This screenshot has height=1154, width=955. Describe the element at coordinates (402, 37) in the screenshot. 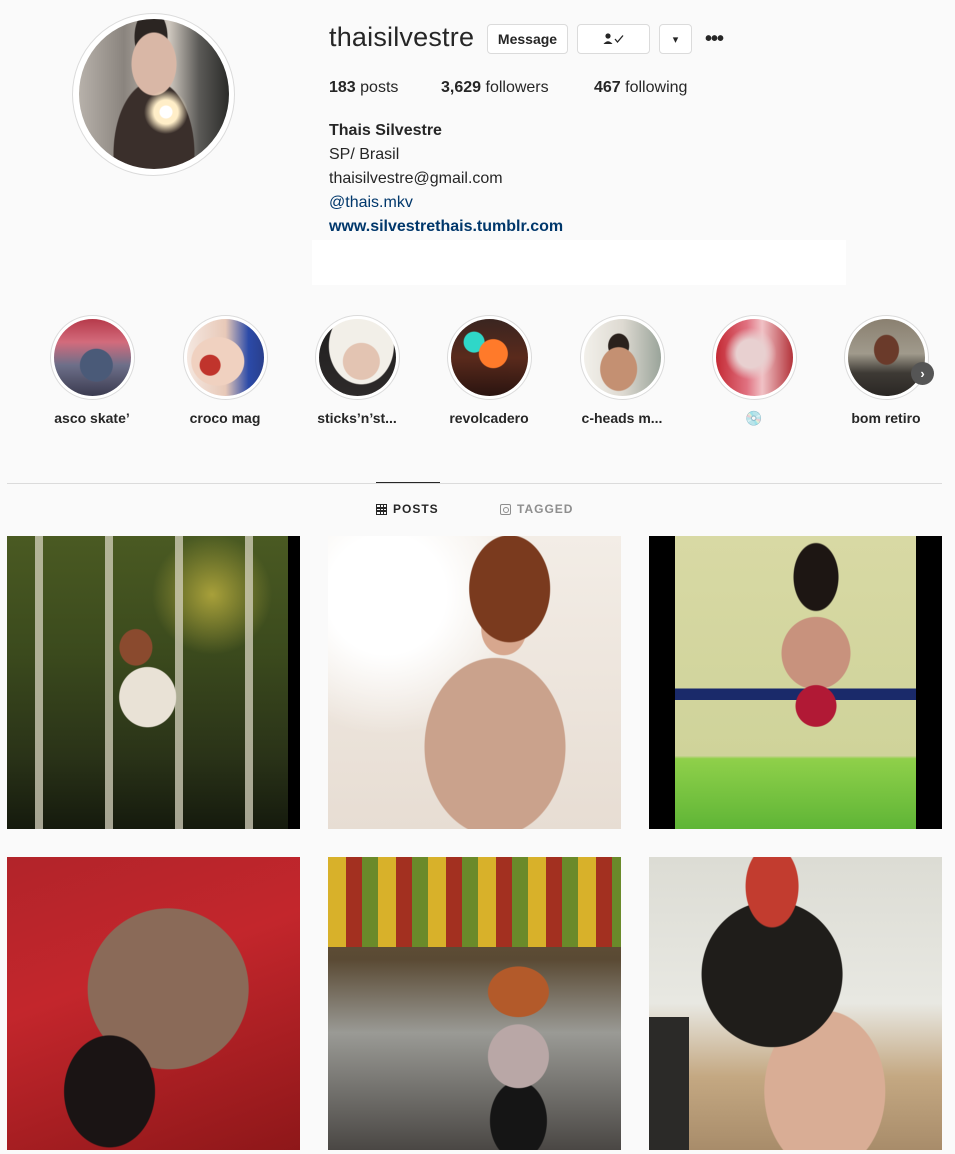

I see `username: thaisilvestre` at that location.